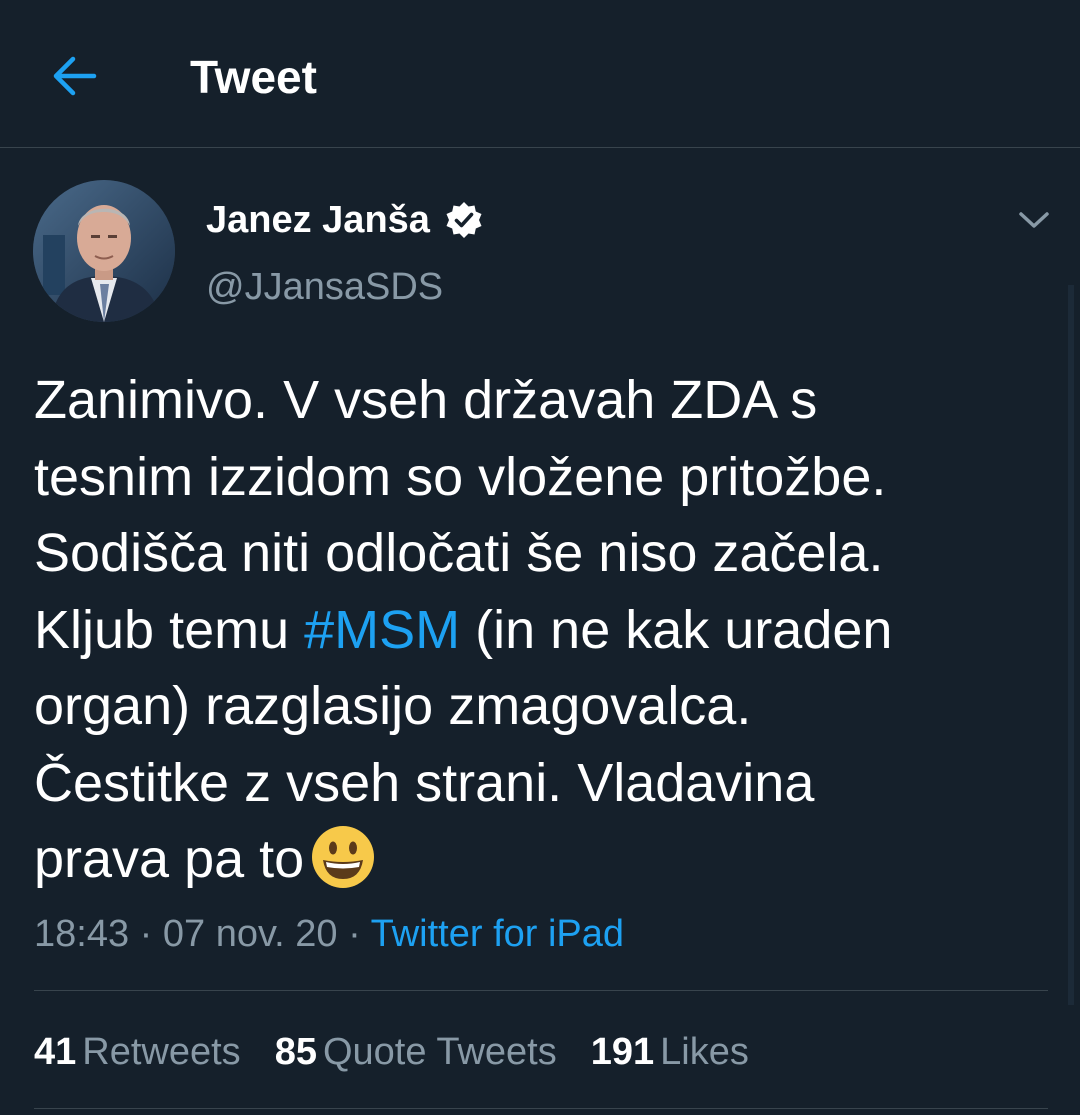  Describe the element at coordinates (253, 77) in the screenshot. I see `page-title: Tweet` at that location.